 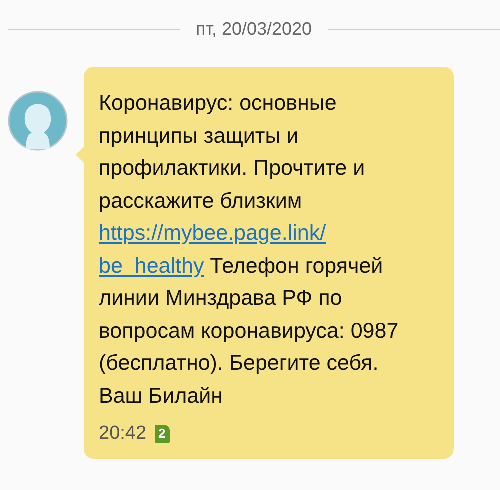 What do you see at coordinates (151, 266) in the screenshot?
I see `message-link: be_healthy` at bounding box center [151, 266].